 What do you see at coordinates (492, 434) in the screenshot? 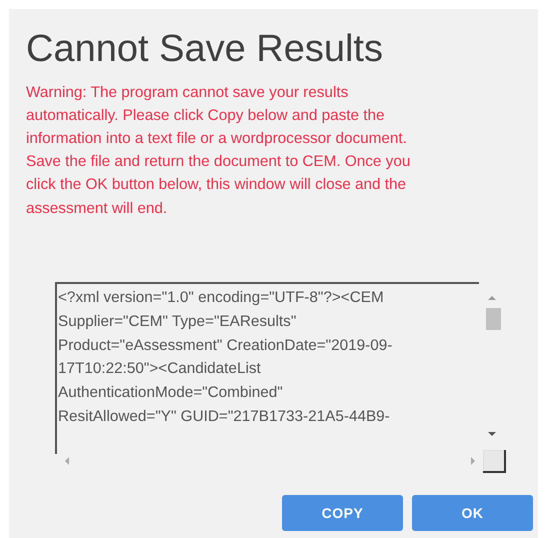
I see `scroll-down-icon` at bounding box center [492, 434].